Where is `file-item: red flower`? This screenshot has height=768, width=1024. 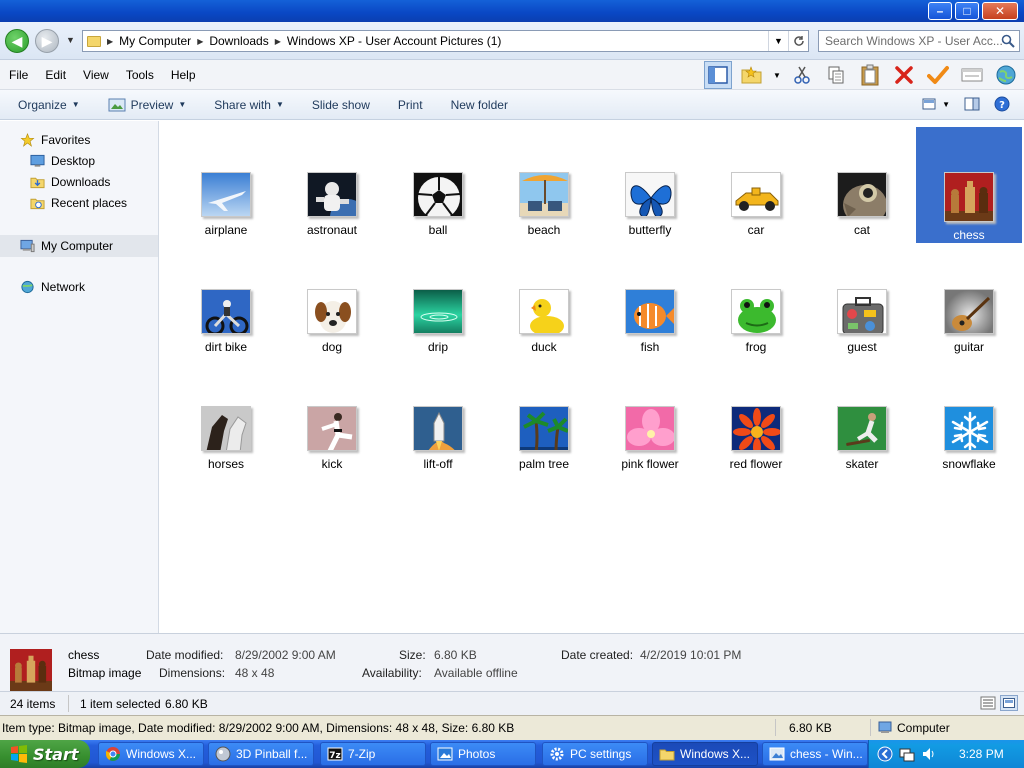 file-item: red flower is located at coordinates (756, 413).